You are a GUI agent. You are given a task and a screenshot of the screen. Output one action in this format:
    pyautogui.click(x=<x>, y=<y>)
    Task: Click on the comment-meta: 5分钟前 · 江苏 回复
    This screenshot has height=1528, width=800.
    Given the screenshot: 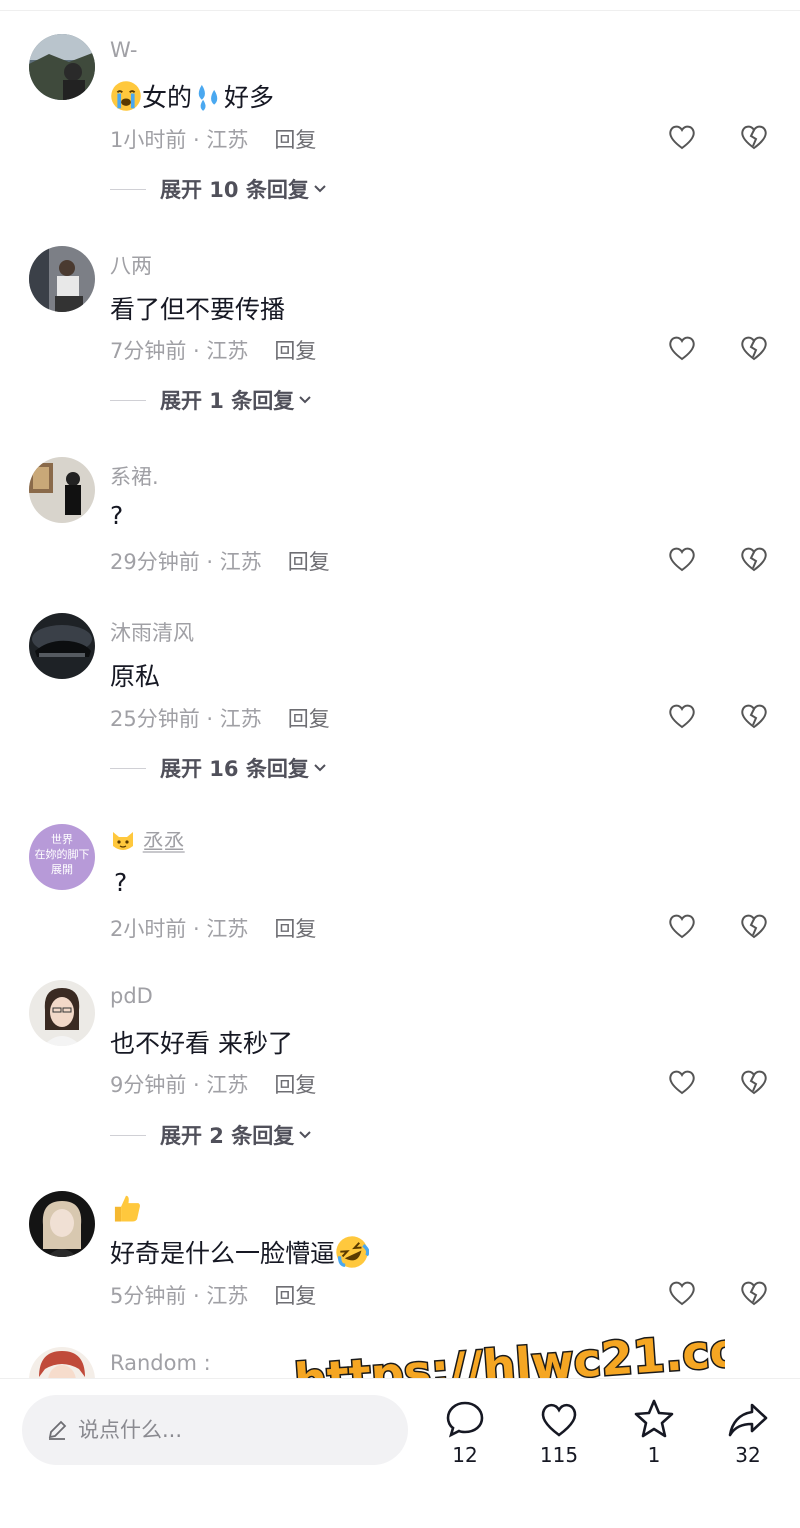 What is the action you would take?
    pyautogui.click(x=213, y=1295)
    